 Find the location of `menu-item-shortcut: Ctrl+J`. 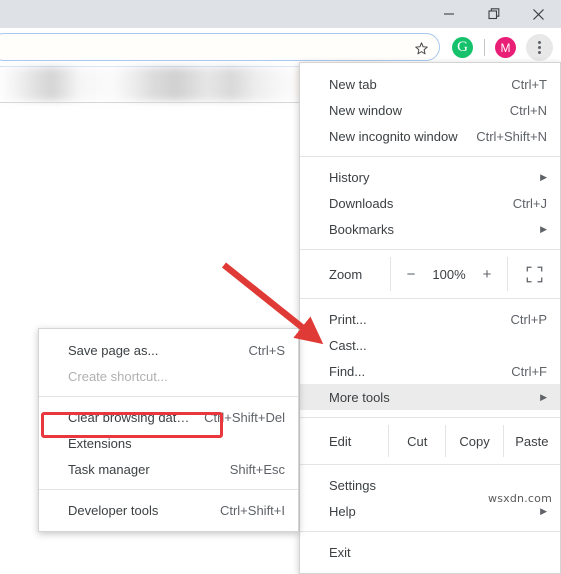

menu-item-shortcut: Ctrl+J is located at coordinates (529, 203).